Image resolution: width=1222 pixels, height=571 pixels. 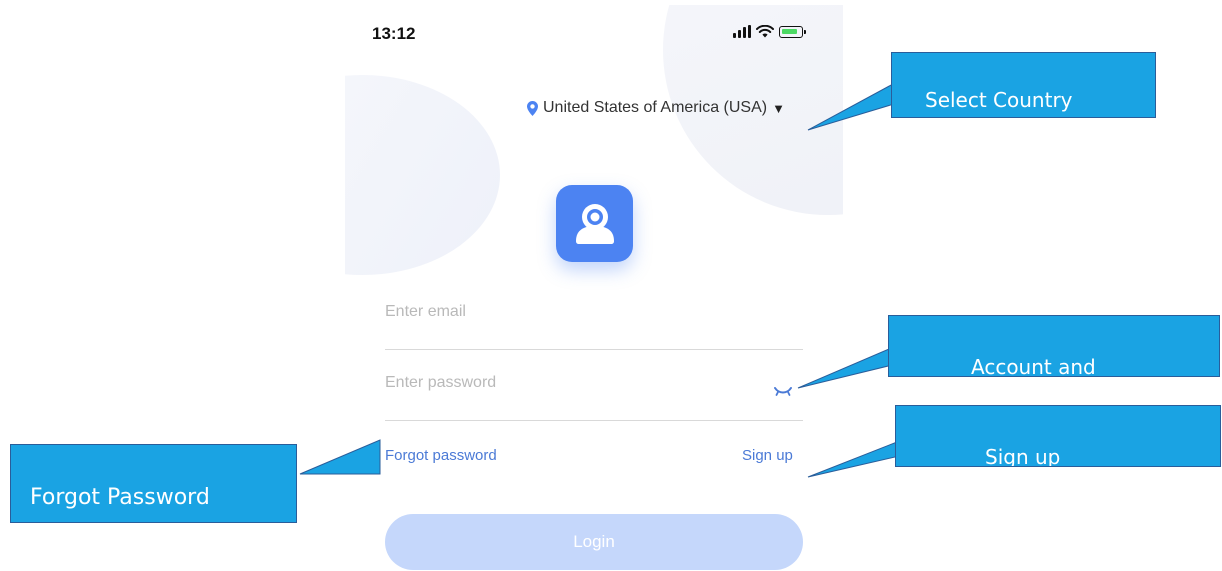 What do you see at coordinates (1023, 456) in the screenshot?
I see `callout-sign-up-text: Sign up` at bounding box center [1023, 456].